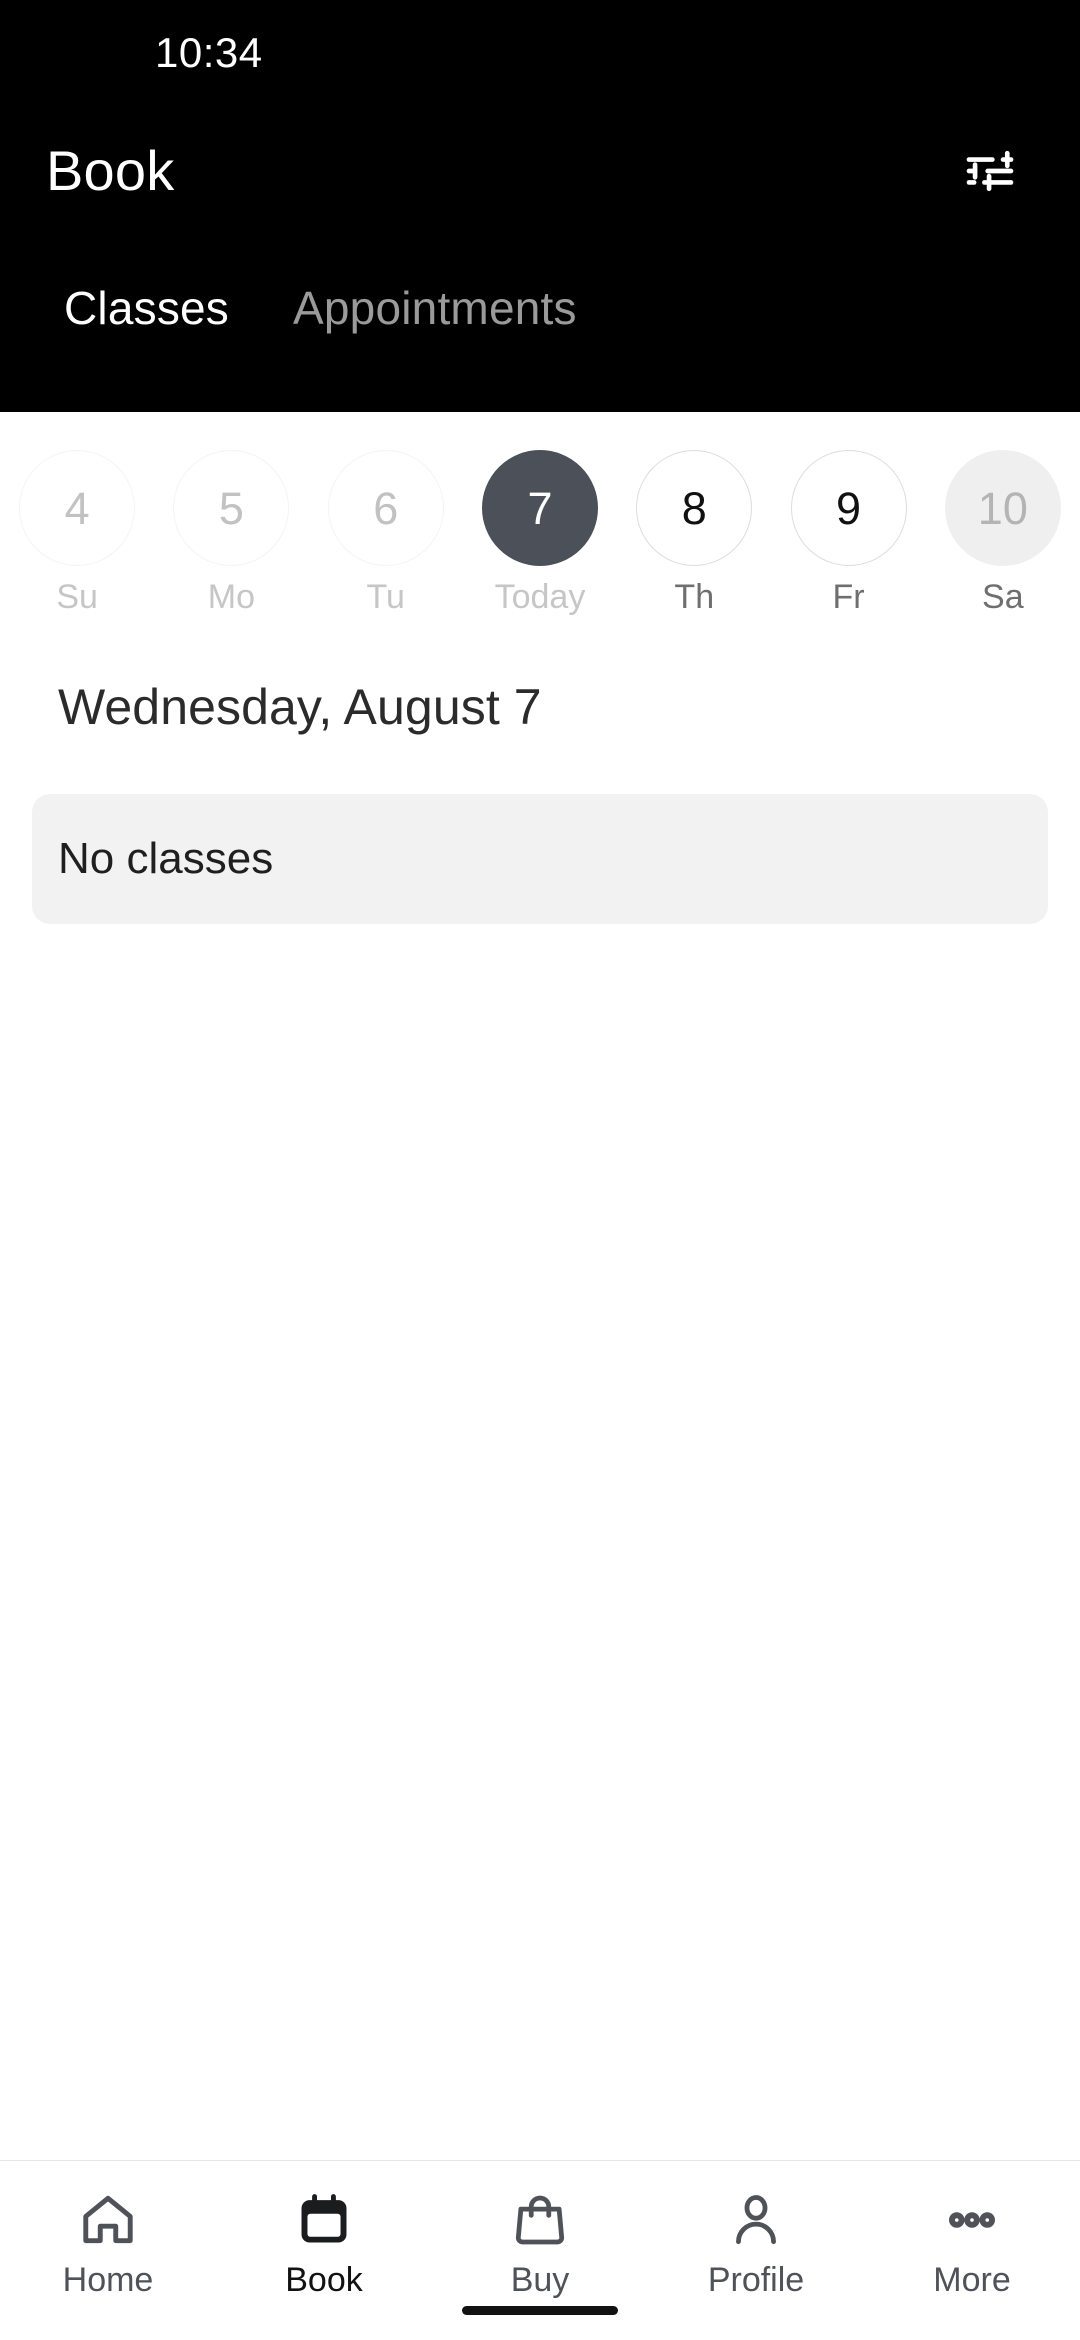 This screenshot has height=2340, width=1080. I want to click on date-weekday-6: Tu, so click(385, 597).